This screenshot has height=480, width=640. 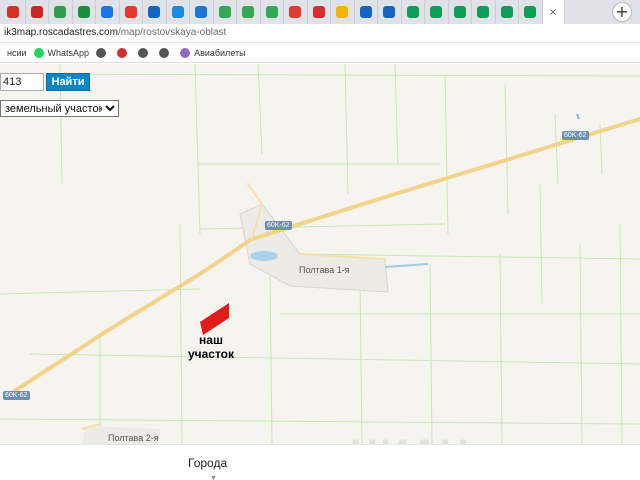 I want to click on url-path: /map/rostovskaya-oblast, so click(x=172, y=32).